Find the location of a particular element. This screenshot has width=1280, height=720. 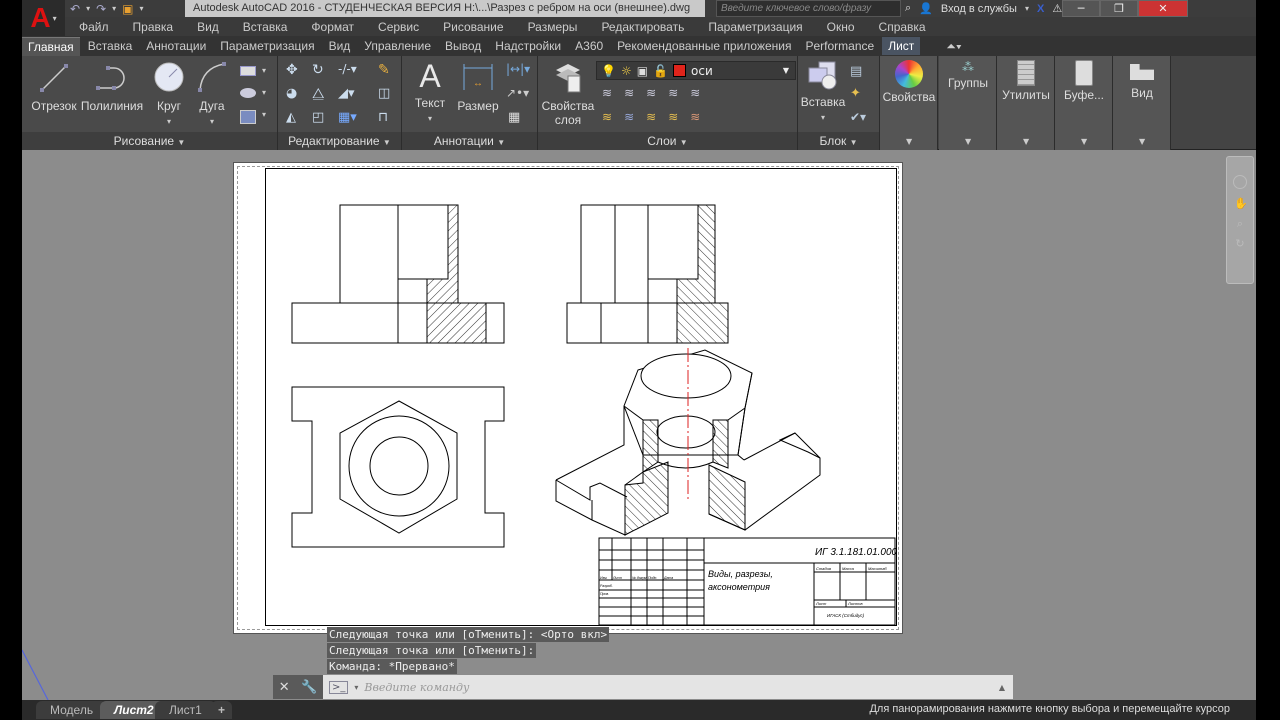

drawing-name-line2: аксонометрия is located at coordinates (739, 587).